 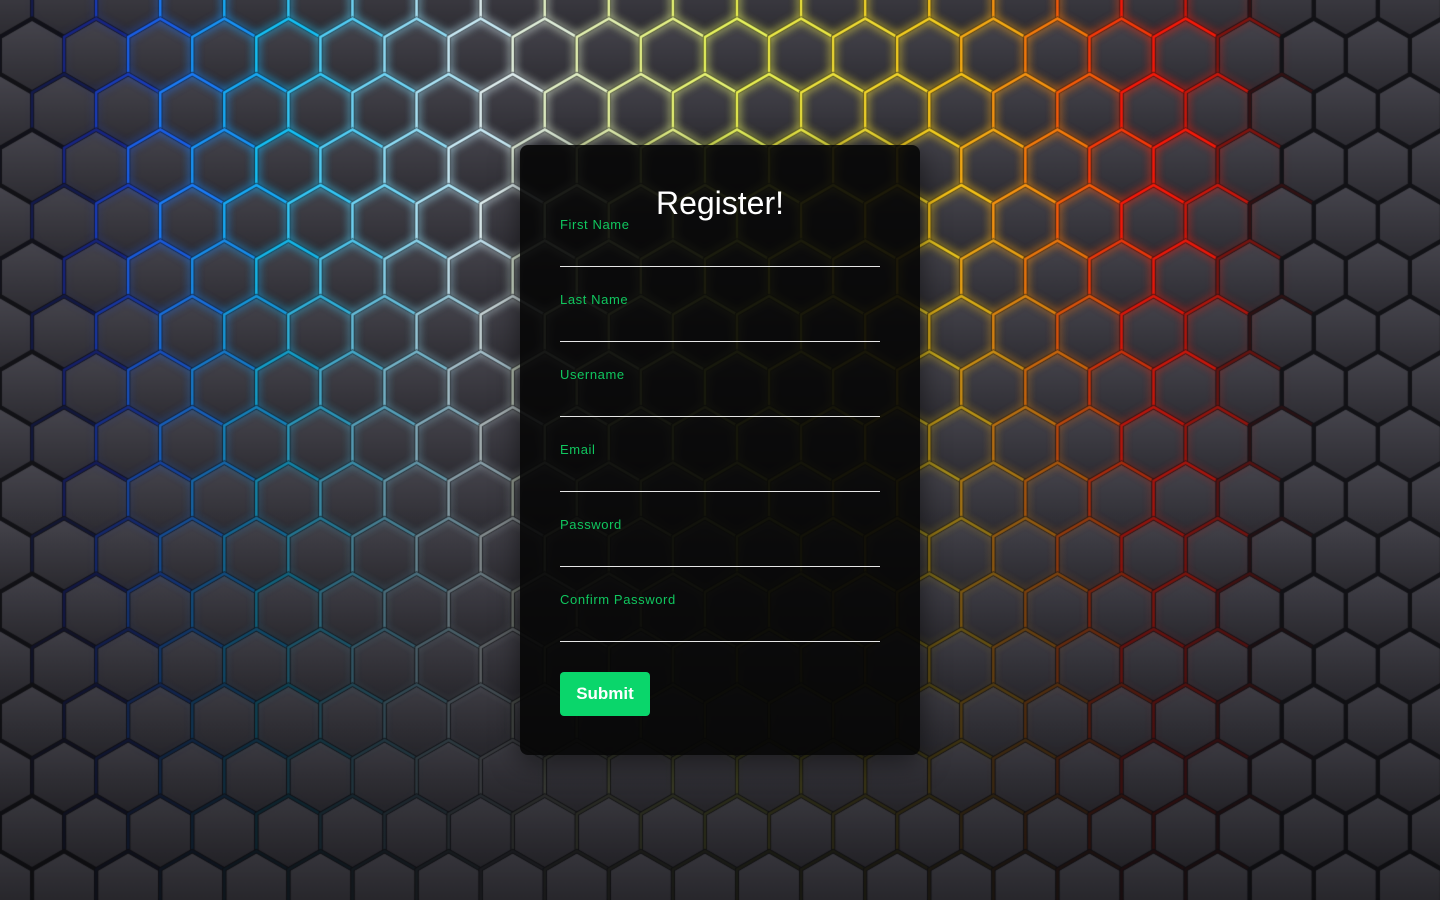 I want to click on email-label: Email, so click(x=578, y=449).